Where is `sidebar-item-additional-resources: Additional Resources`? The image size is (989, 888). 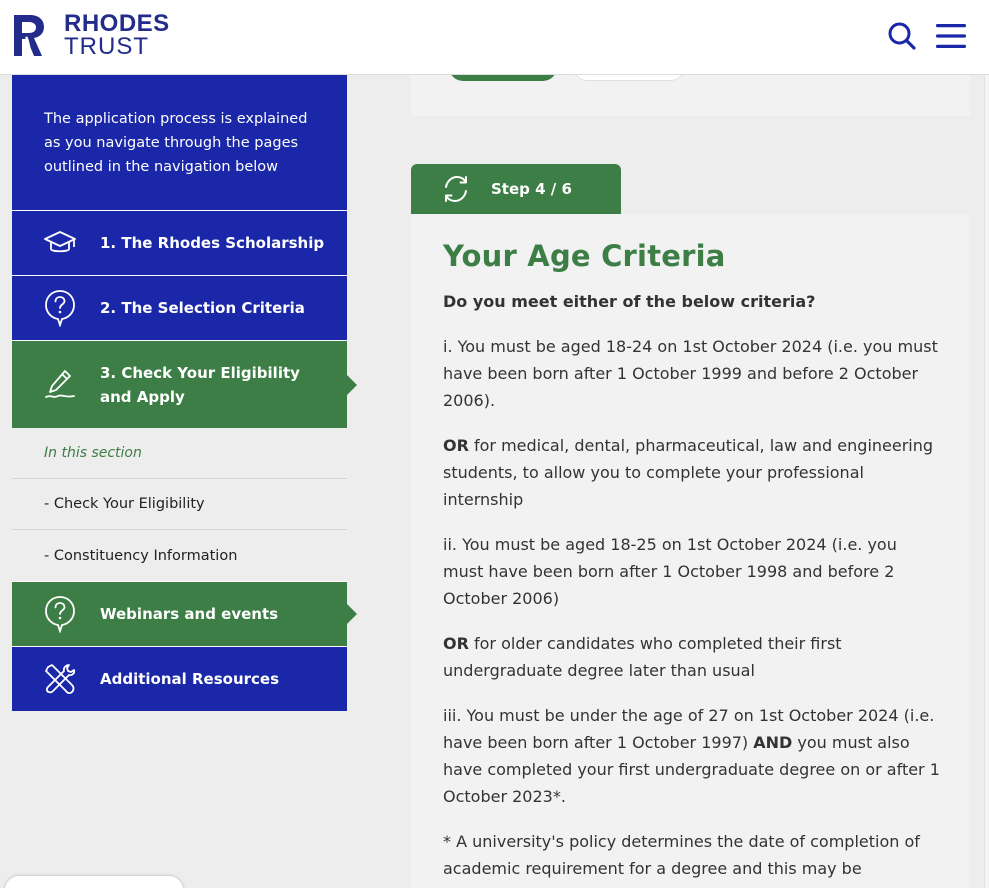
sidebar-item-additional-resources: Additional Resources is located at coordinates (179, 678).